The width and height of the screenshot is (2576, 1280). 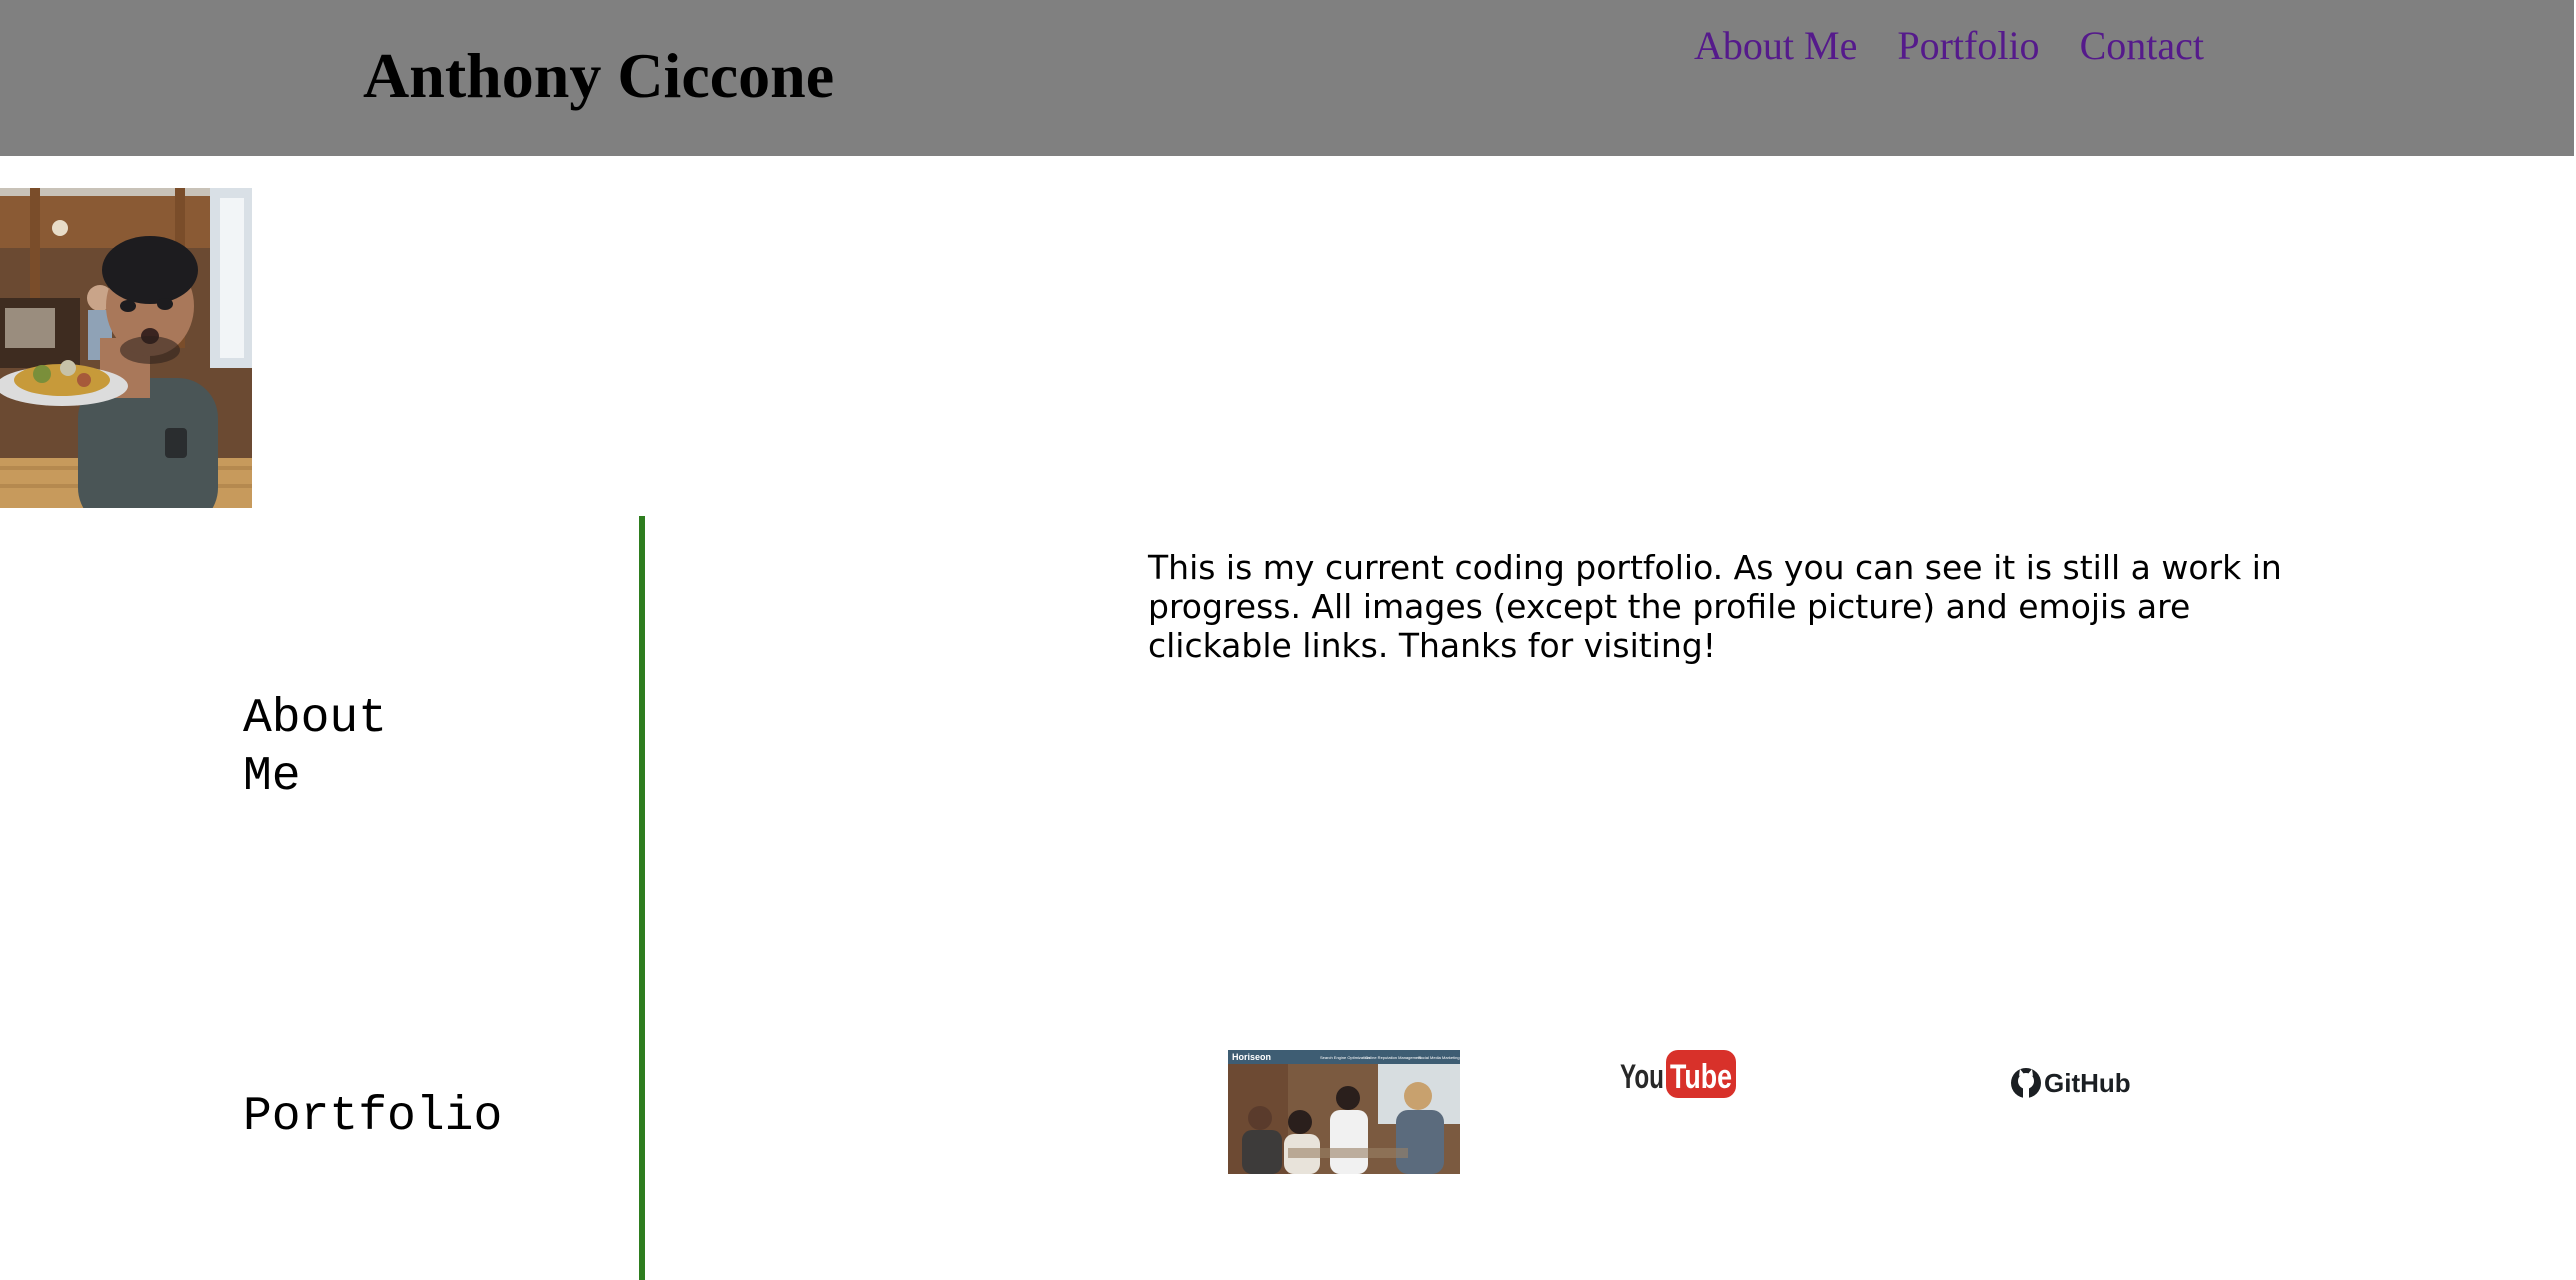 I want to click on nav-contact-link: Contact, so click(x=2142, y=46).